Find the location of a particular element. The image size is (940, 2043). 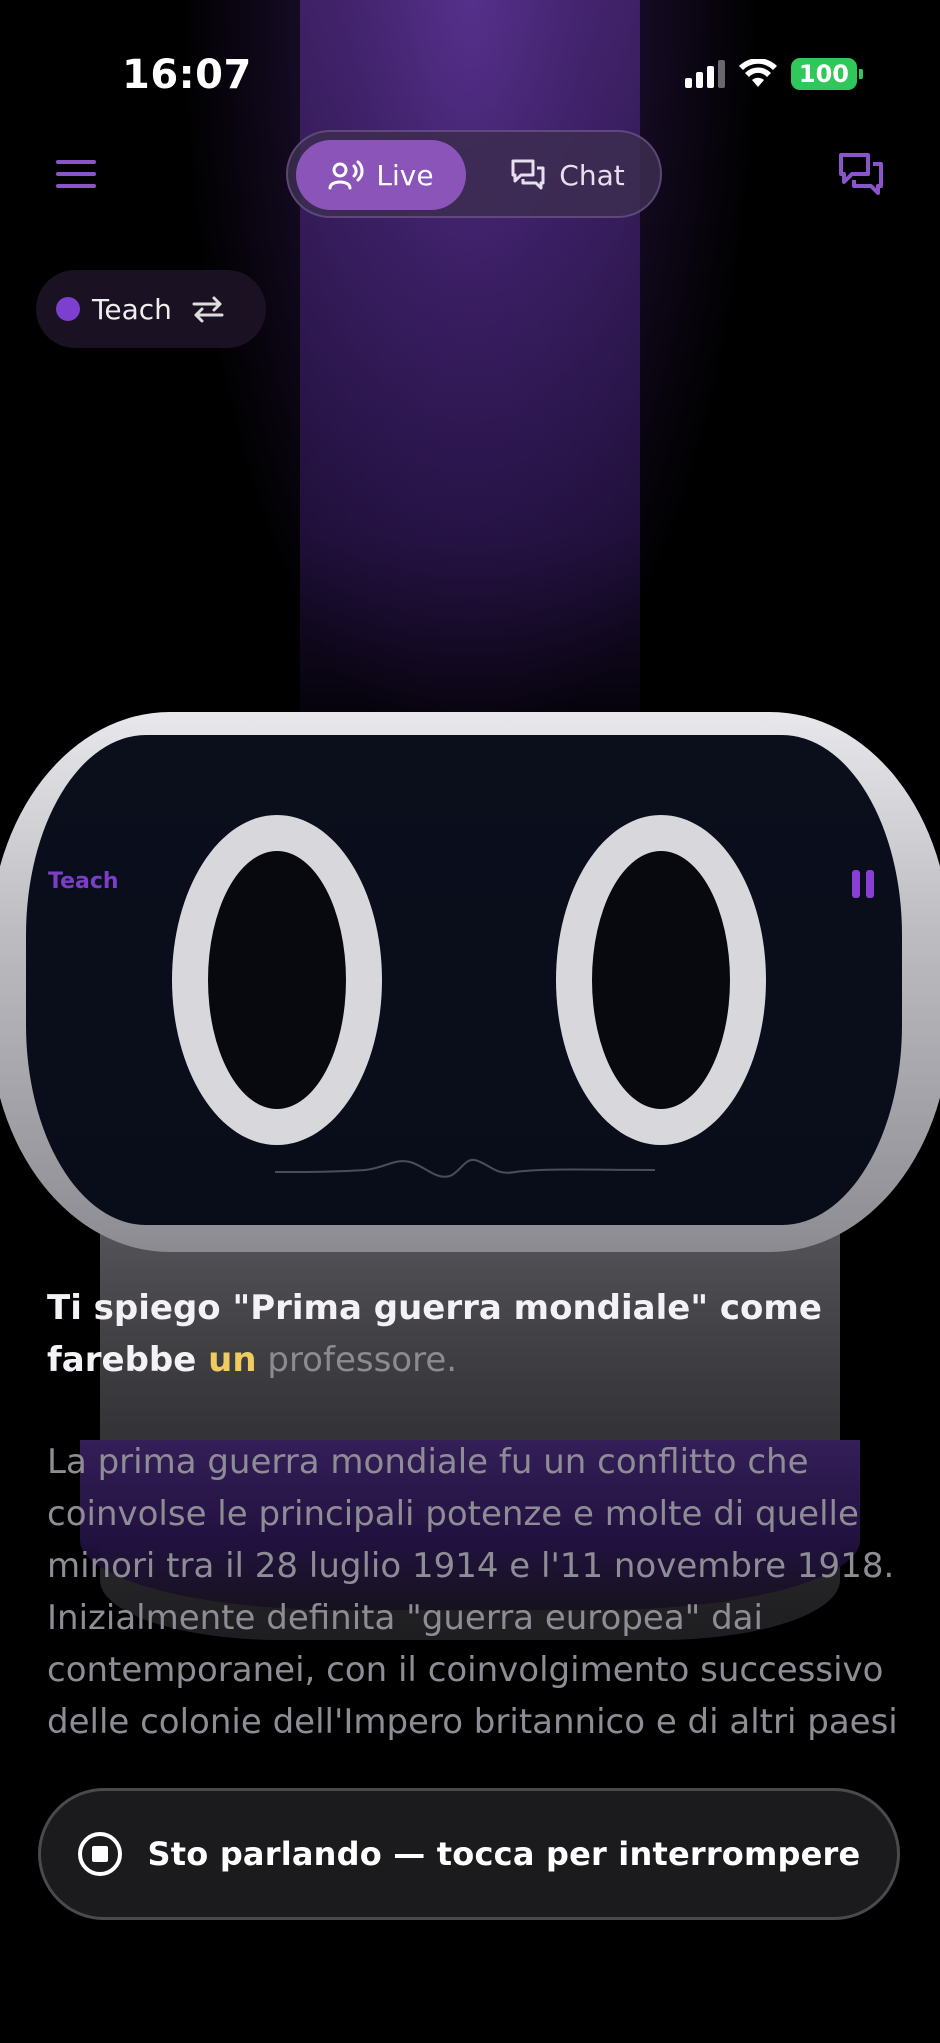

visor-mode-label: Teach is located at coordinates (83, 881).